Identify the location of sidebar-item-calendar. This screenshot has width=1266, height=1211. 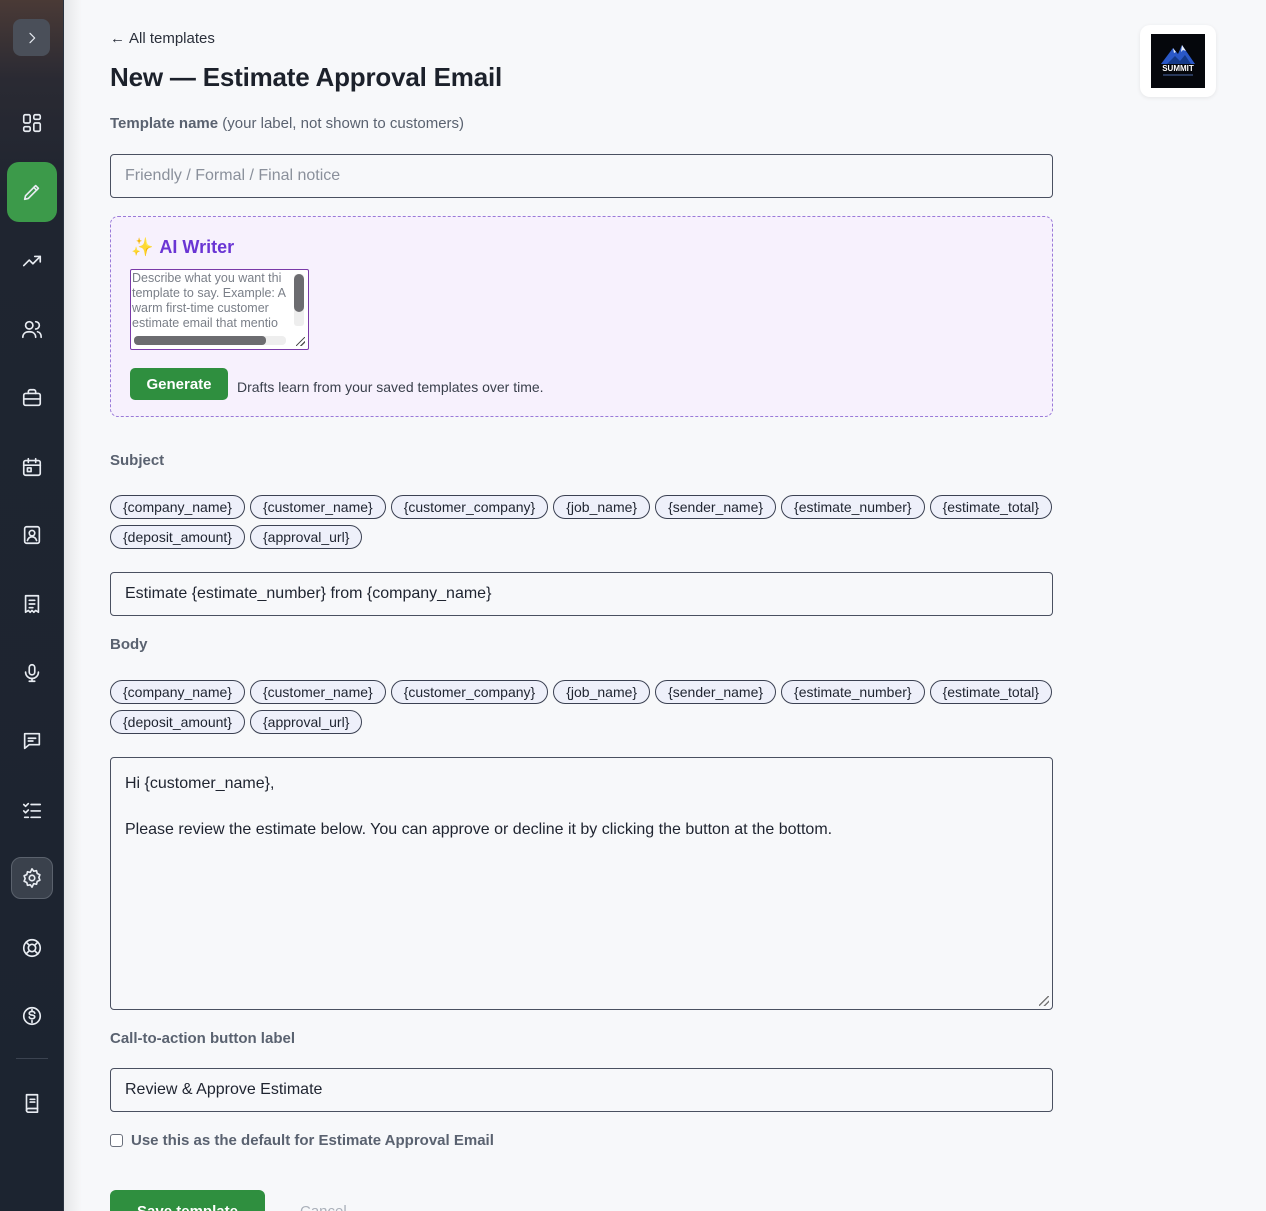
(32, 467).